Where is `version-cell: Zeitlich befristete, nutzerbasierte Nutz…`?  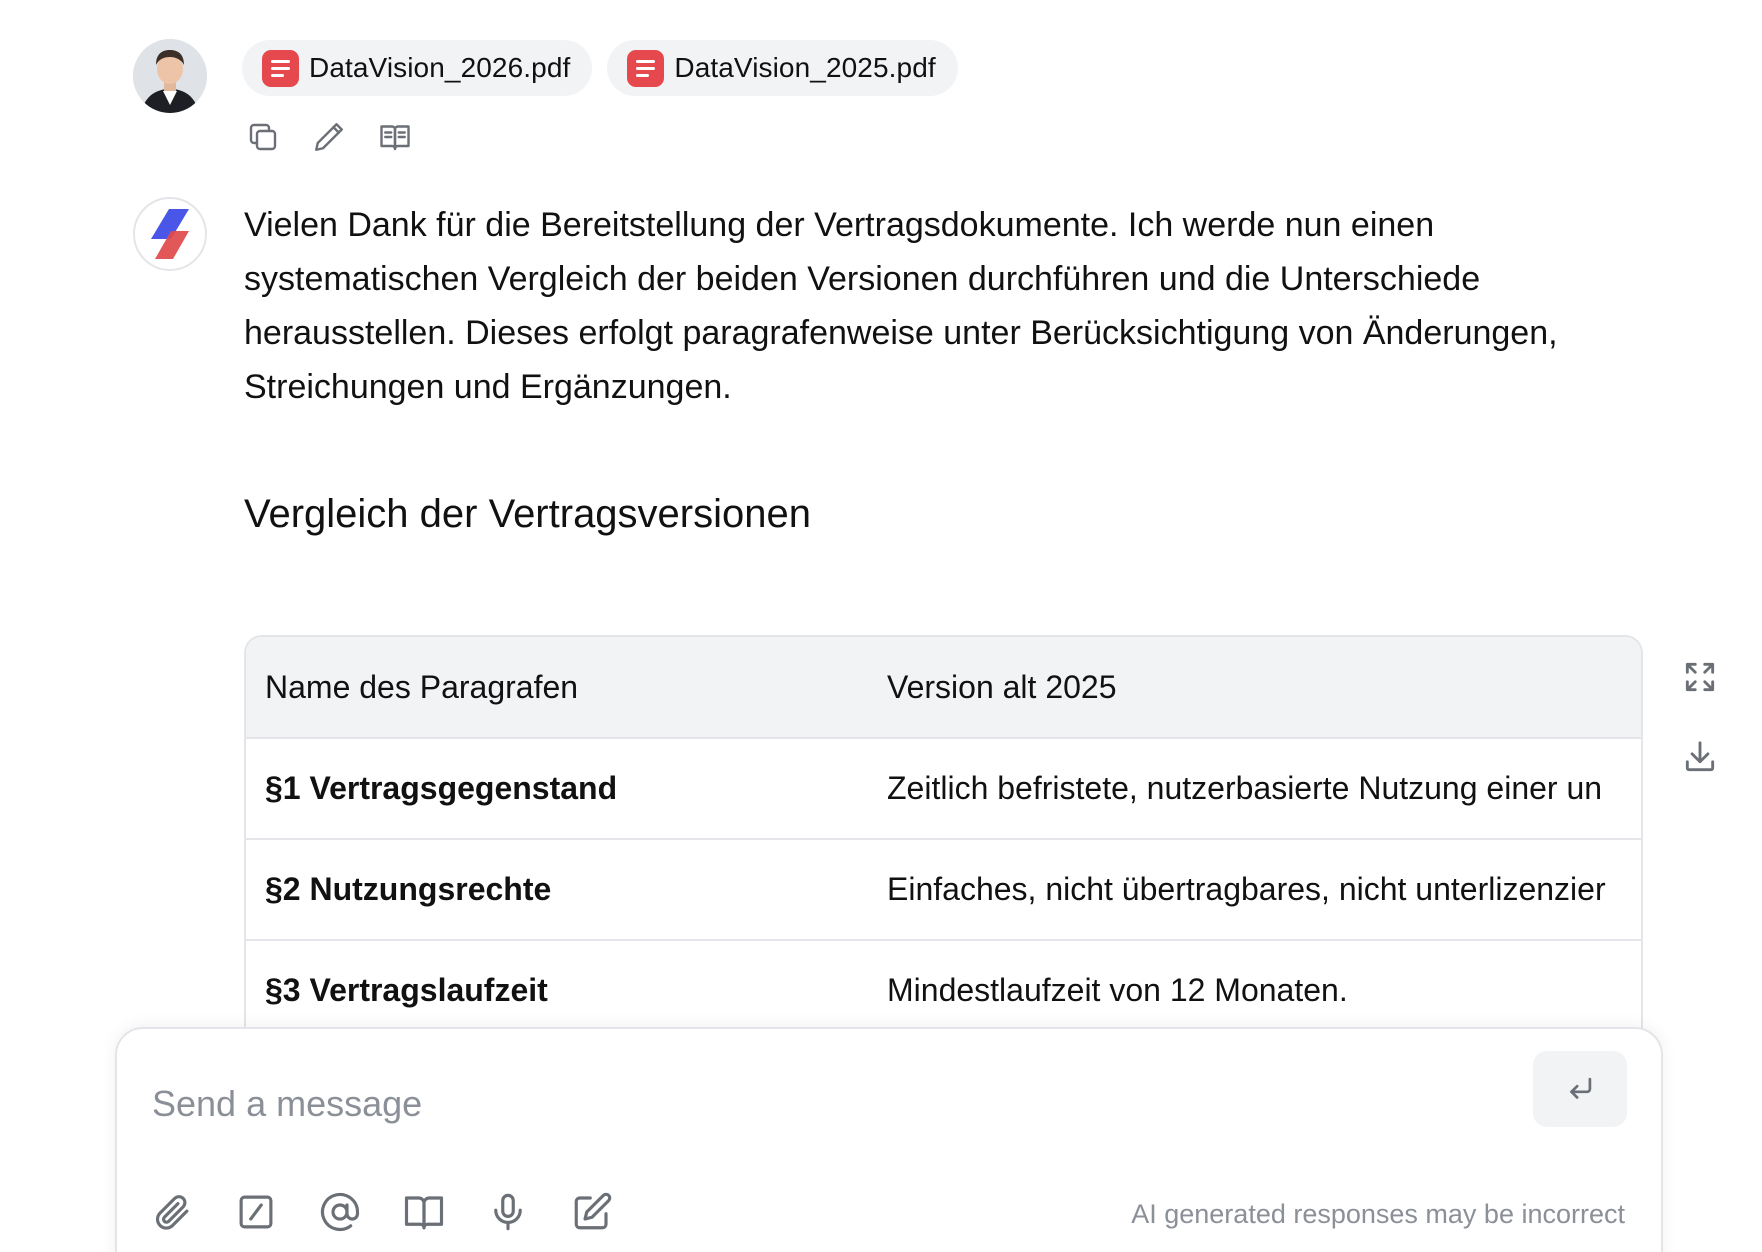 version-cell: Zeitlich befristete, nutzerbasierte Nutz… is located at coordinates (1254, 789).